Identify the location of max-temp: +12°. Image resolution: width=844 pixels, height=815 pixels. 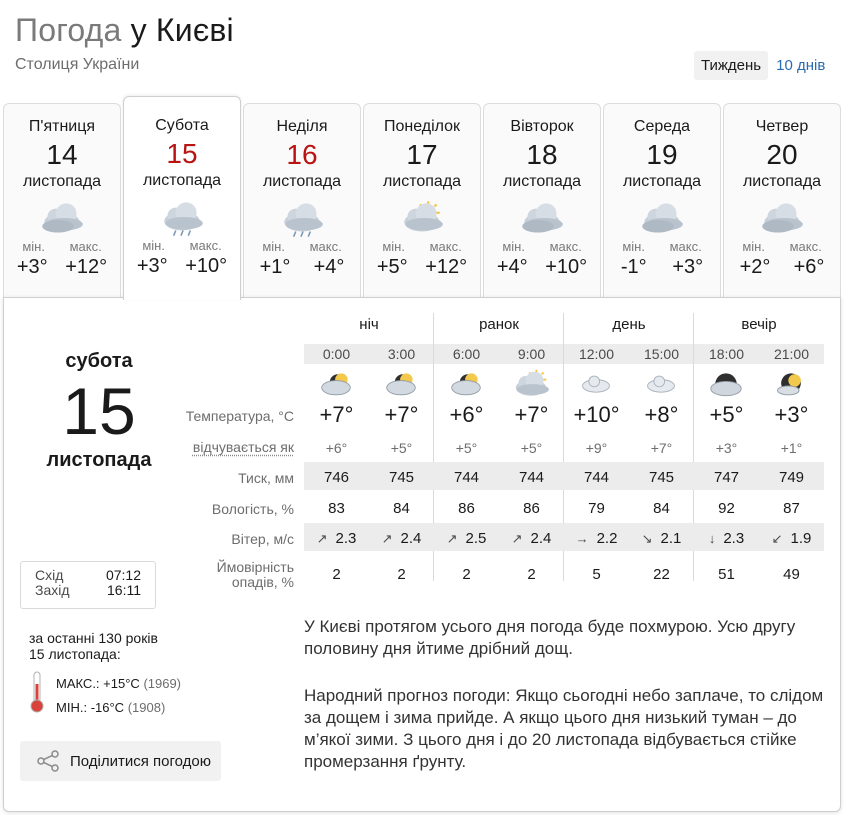
(86, 267).